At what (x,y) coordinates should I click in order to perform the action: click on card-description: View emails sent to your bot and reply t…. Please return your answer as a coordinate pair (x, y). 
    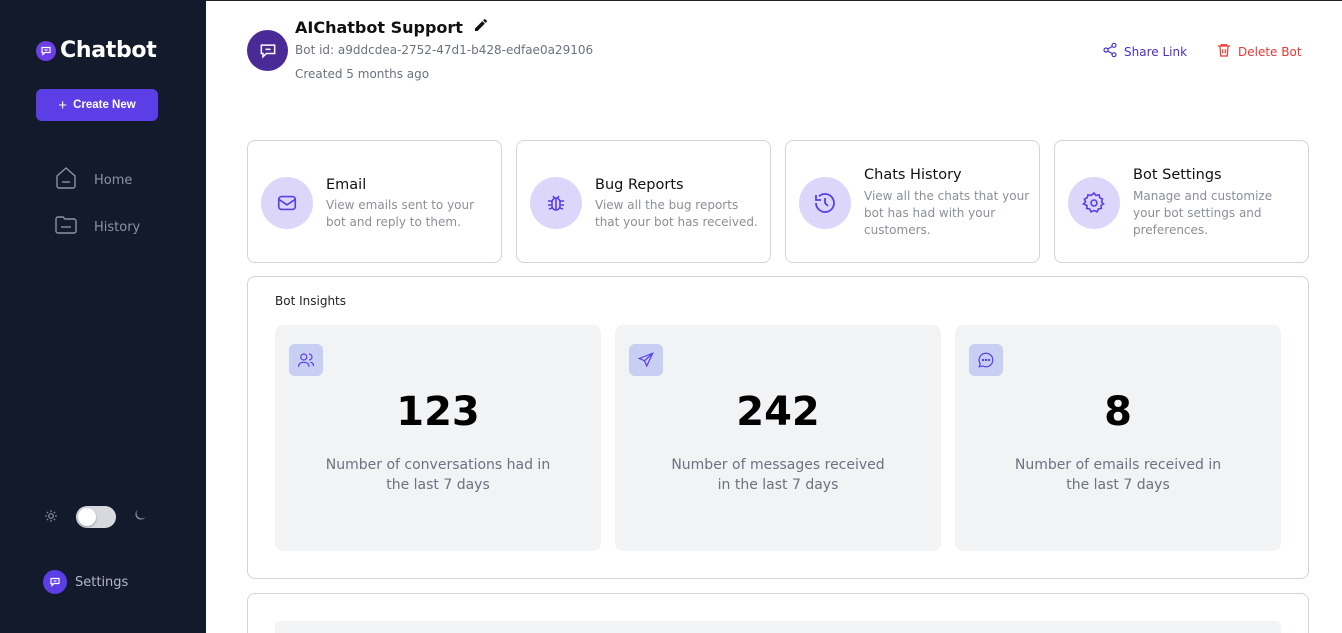
    Looking at the image, I should click on (400, 213).